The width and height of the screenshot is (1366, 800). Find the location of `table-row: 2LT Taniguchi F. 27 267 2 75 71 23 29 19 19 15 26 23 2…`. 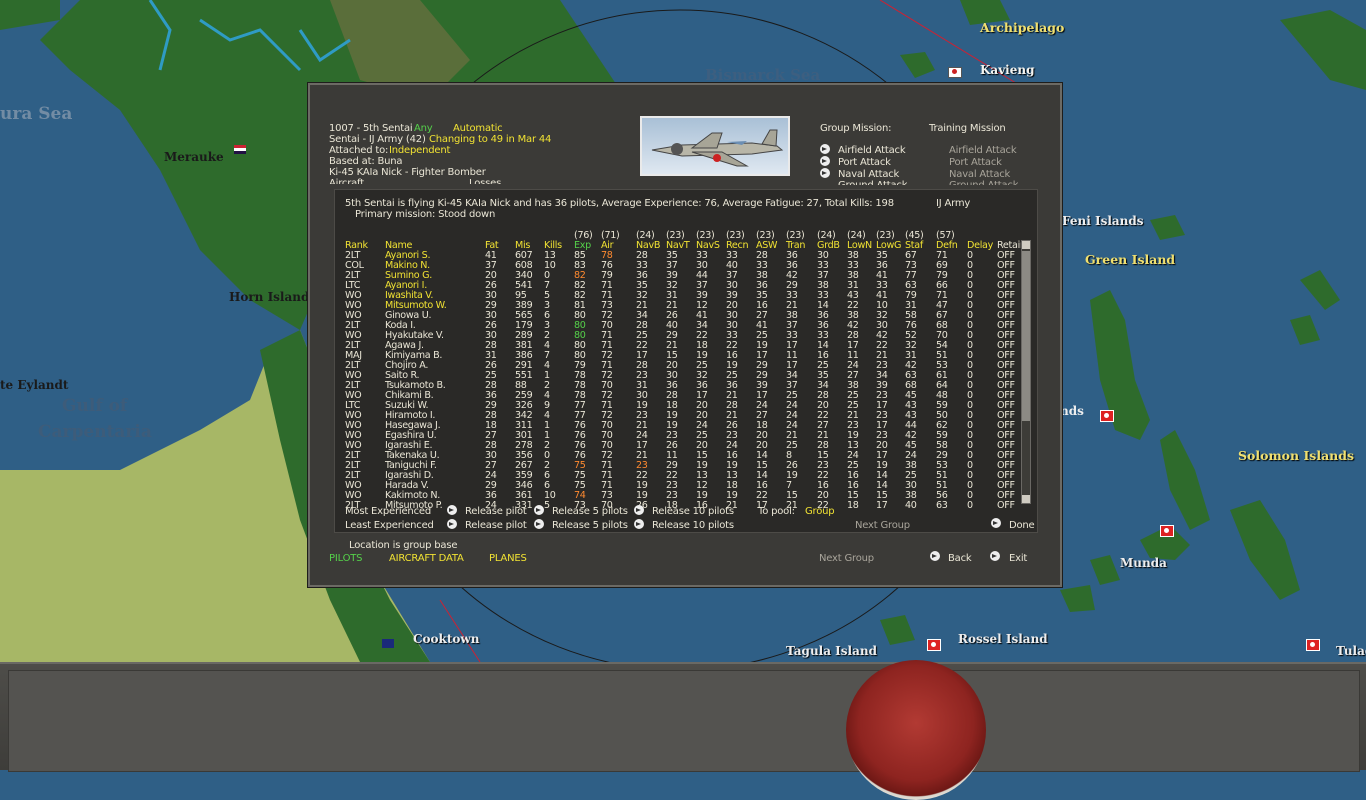

table-row: 2LT Taniguchi F. 27 267 2 75 71 23 29 19 19 15 26 23 2… is located at coordinates (686, 466).